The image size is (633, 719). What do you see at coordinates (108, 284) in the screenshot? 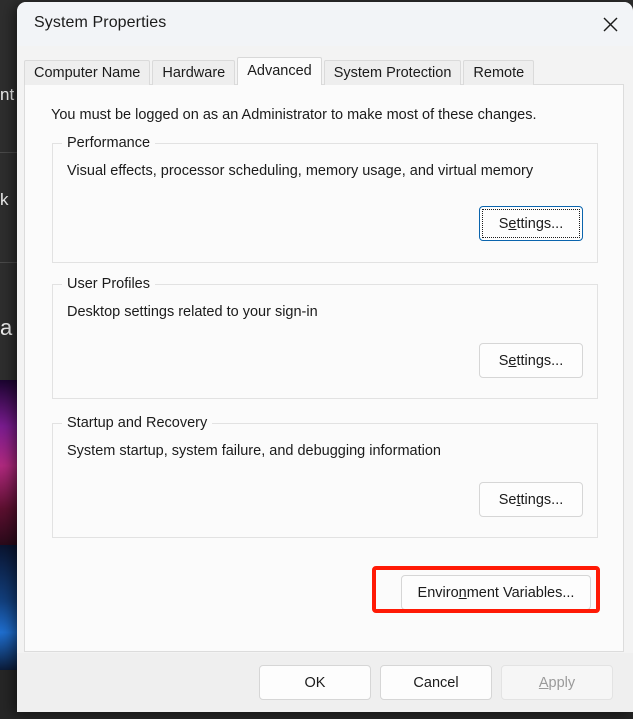
I see `group-user-profiles-legend: User Profiles` at bounding box center [108, 284].